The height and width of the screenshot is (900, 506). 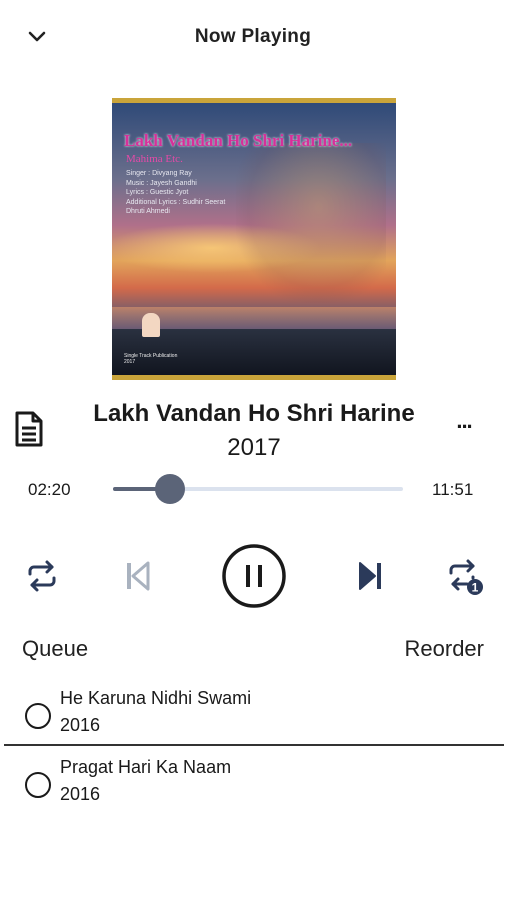 What do you see at coordinates (258, 489) in the screenshot?
I see `seek-bar` at bounding box center [258, 489].